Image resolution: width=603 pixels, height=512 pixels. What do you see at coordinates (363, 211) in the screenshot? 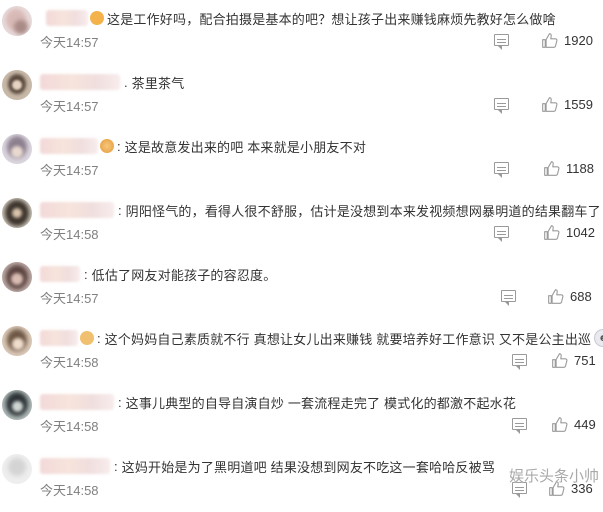
I see `comment-text: 阴阳怪气的，看得人很不舒服，估计是没想到本来发视频想网暴明道的结果翻车了` at bounding box center [363, 211].